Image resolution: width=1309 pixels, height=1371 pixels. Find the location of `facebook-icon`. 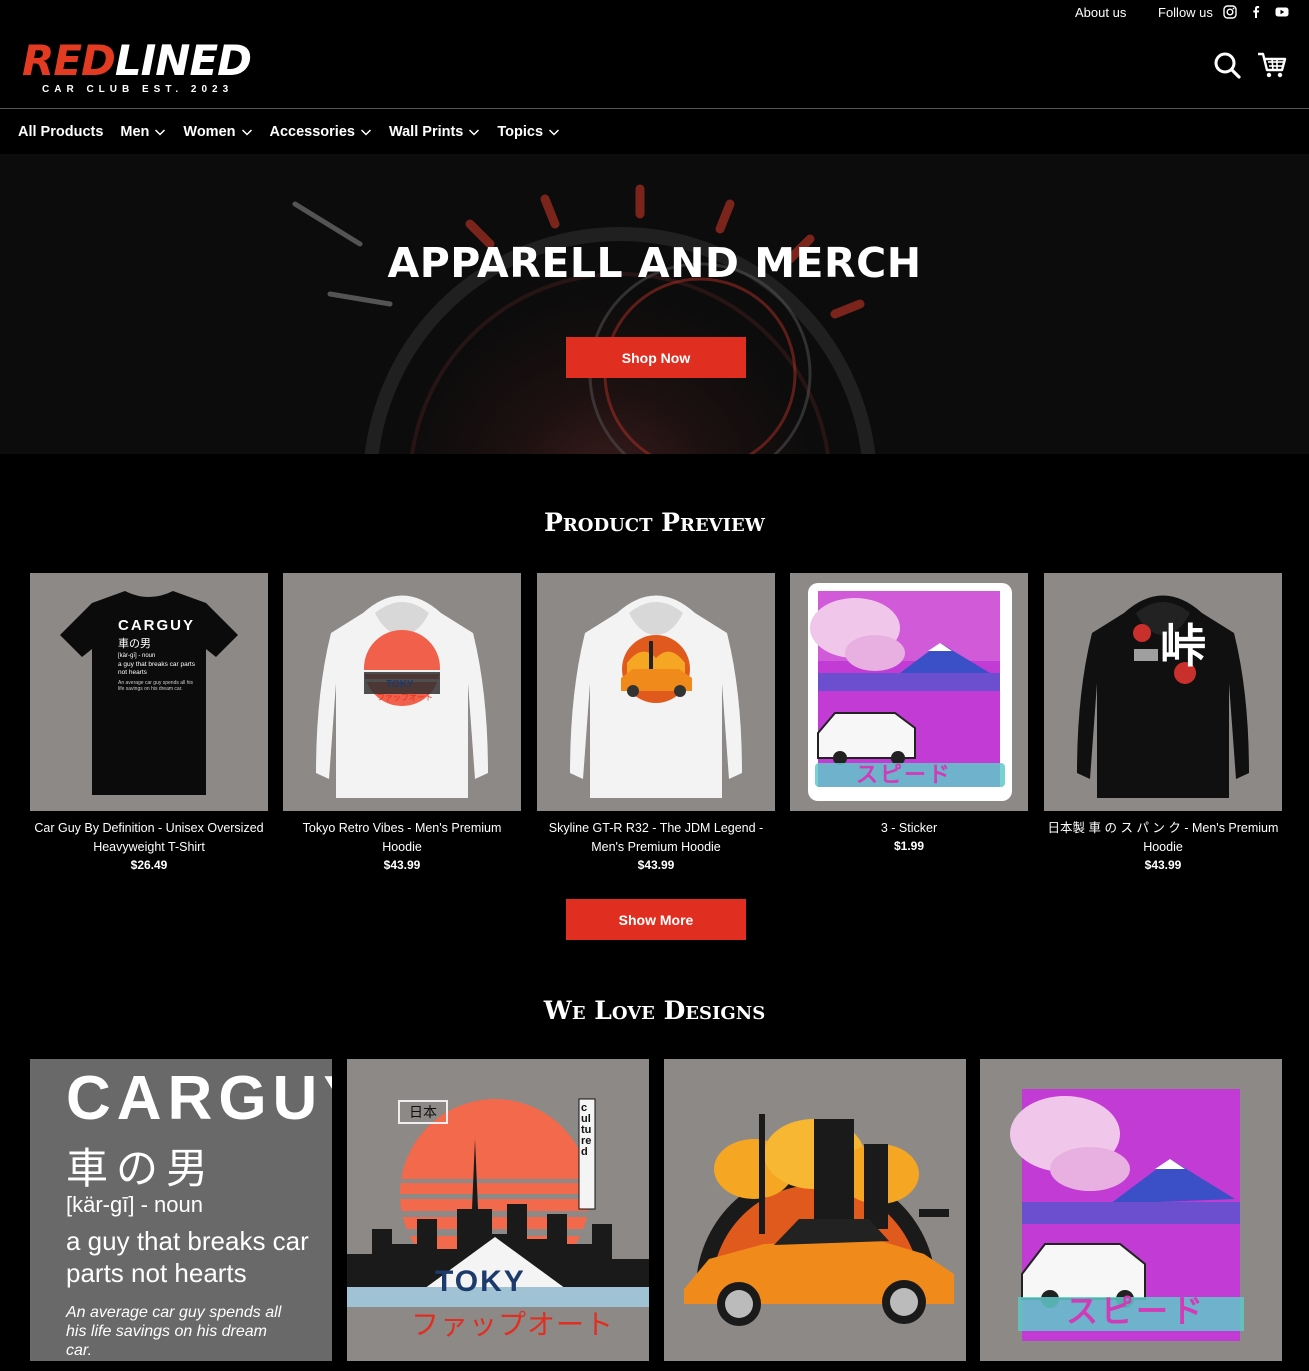

facebook-icon is located at coordinates (1256, 12).